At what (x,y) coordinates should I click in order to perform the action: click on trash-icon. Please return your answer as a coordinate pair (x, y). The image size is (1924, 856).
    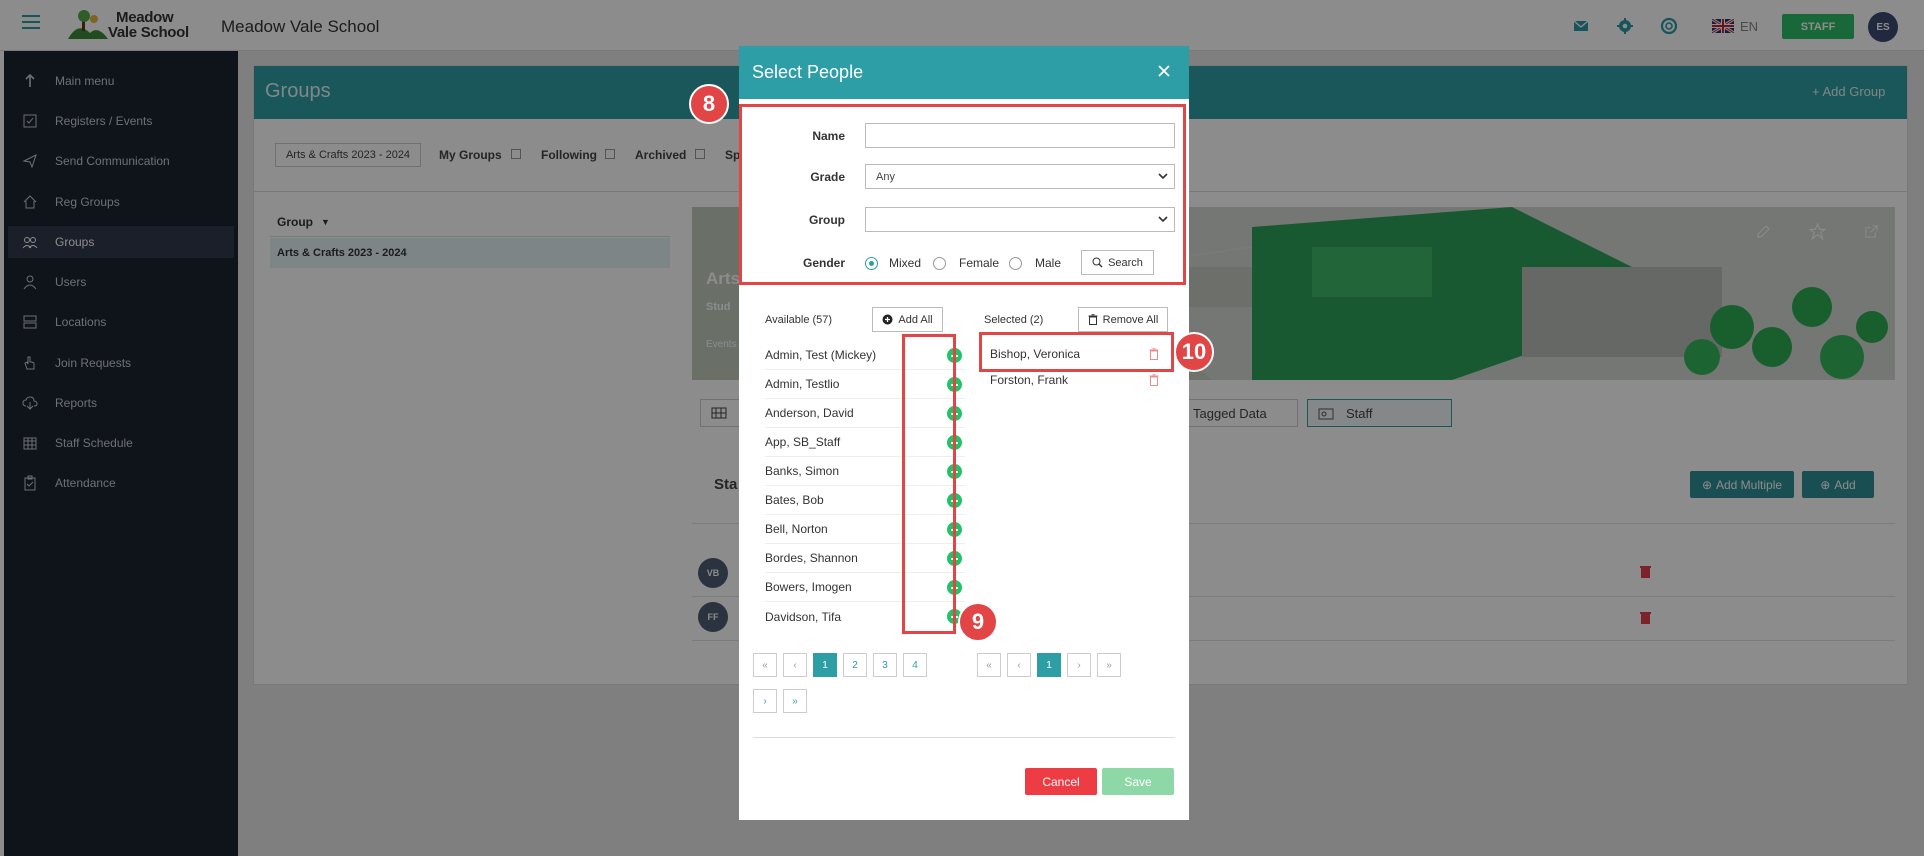
    Looking at the image, I should click on (1093, 319).